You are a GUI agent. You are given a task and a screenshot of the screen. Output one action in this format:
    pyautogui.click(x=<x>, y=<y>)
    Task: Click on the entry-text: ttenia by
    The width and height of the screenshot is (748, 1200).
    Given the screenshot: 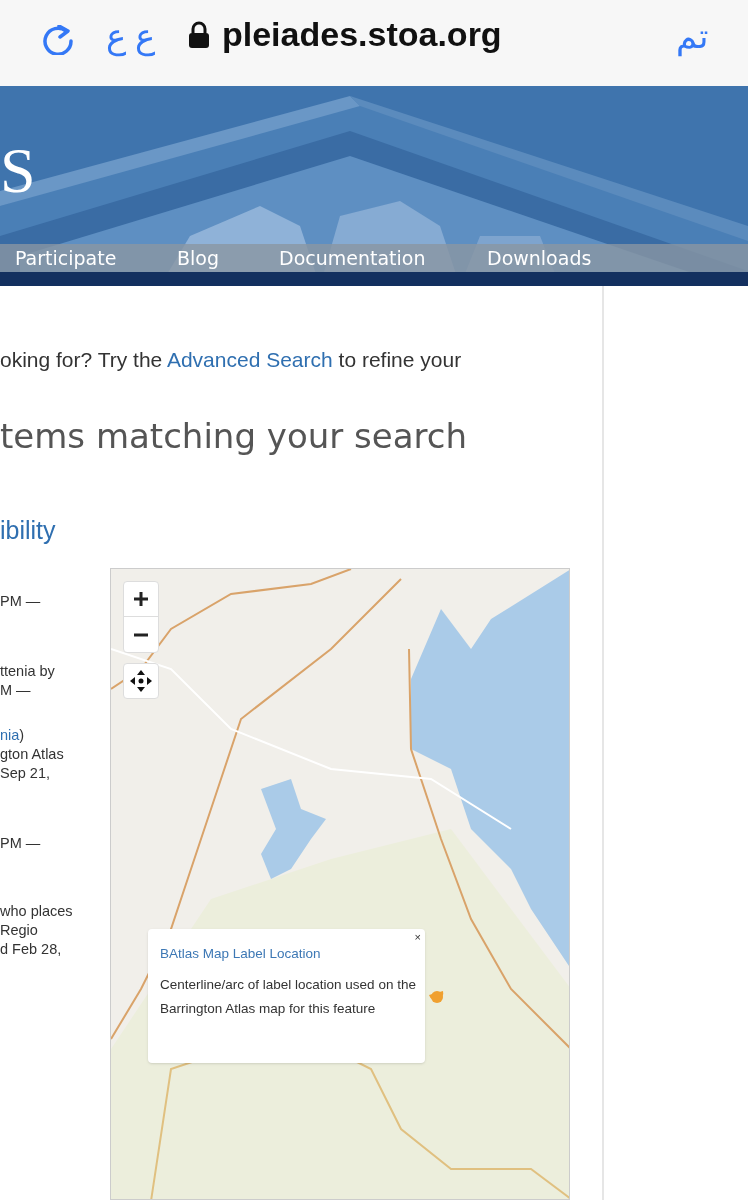 What is the action you would take?
    pyautogui.click(x=27, y=671)
    